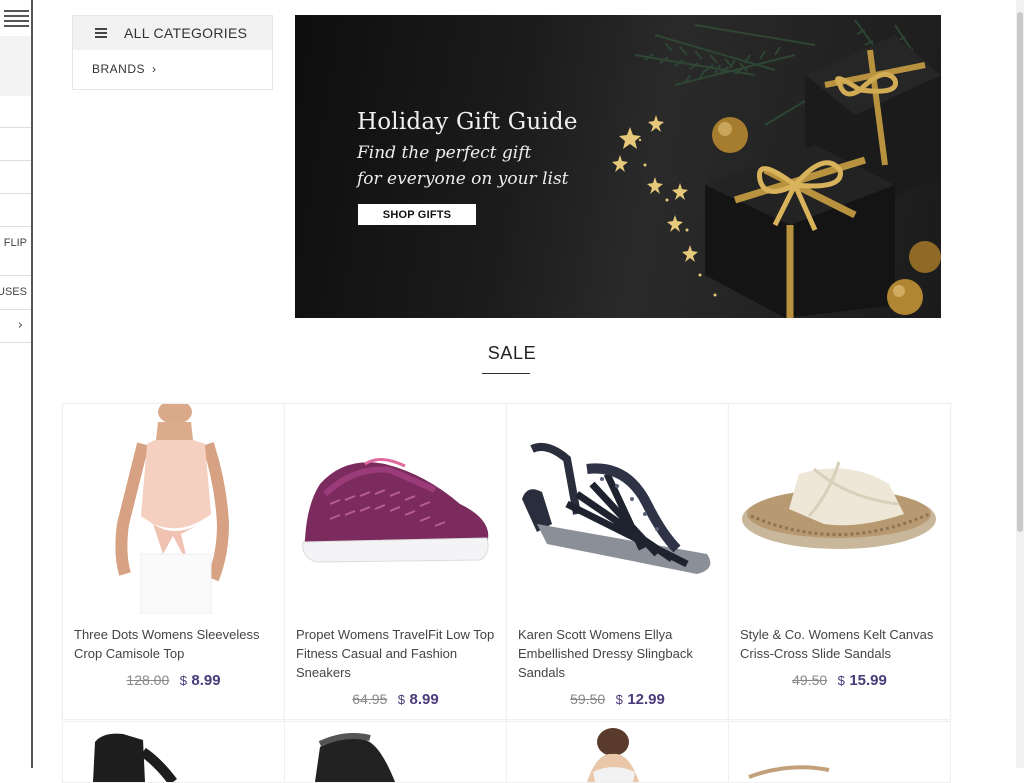 This screenshot has height=783, width=1024. What do you see at coordinates (15, 66) in the screenshot?
I see `drawer-header-area` at bounding box center [15, 66].